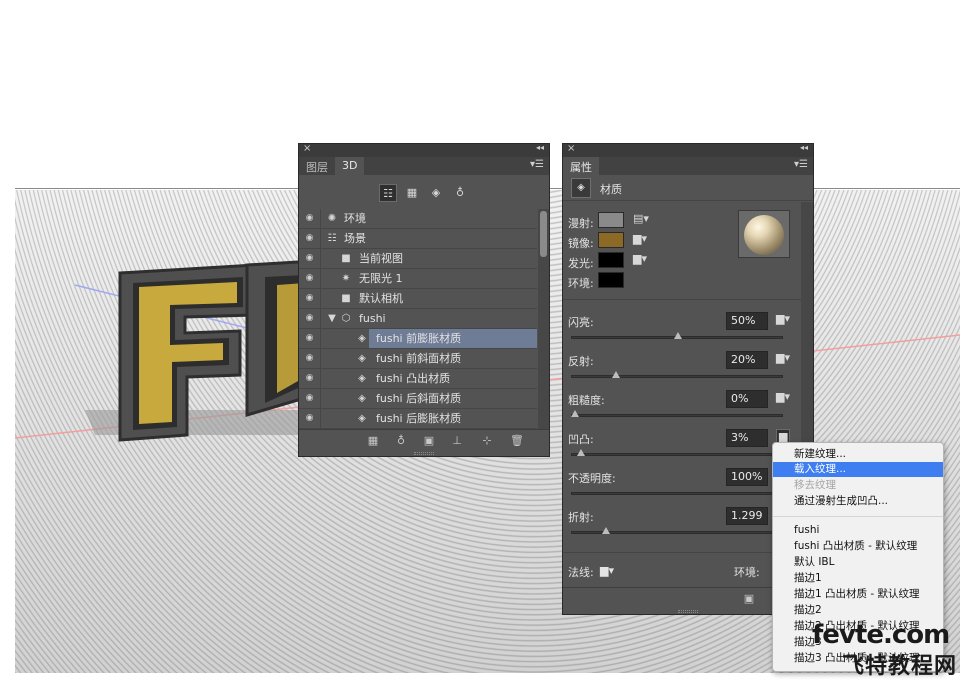  I want to click on specular-swatch, so click(611, 240).